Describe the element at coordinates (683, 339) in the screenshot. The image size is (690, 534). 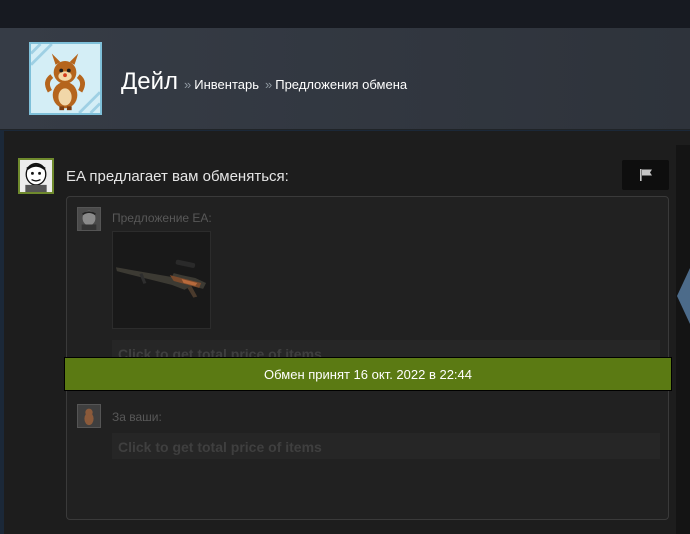
I see `right-rail` at that location.